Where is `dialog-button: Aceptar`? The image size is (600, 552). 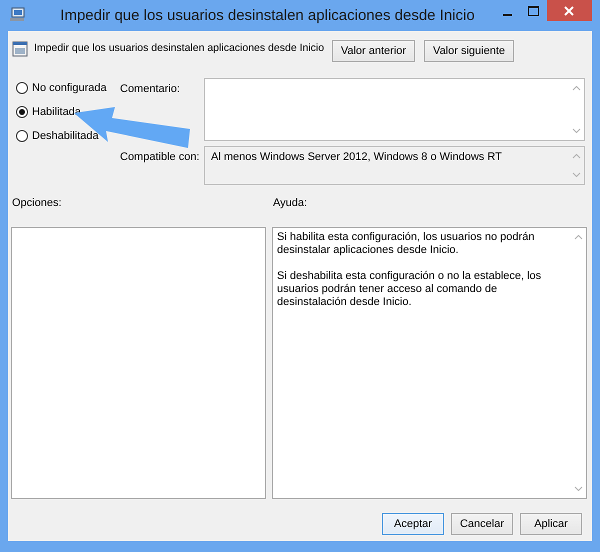
dialog-button: Aceptar is located at coordinates (413, 524).